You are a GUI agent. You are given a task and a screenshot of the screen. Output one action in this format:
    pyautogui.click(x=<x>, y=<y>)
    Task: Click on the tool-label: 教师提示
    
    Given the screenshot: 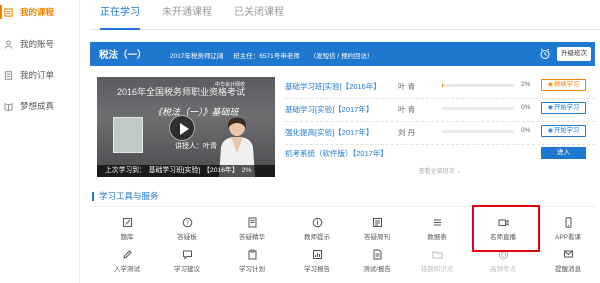 What is the action you would take?
    pyautogui.click(x=317, y=237)
    